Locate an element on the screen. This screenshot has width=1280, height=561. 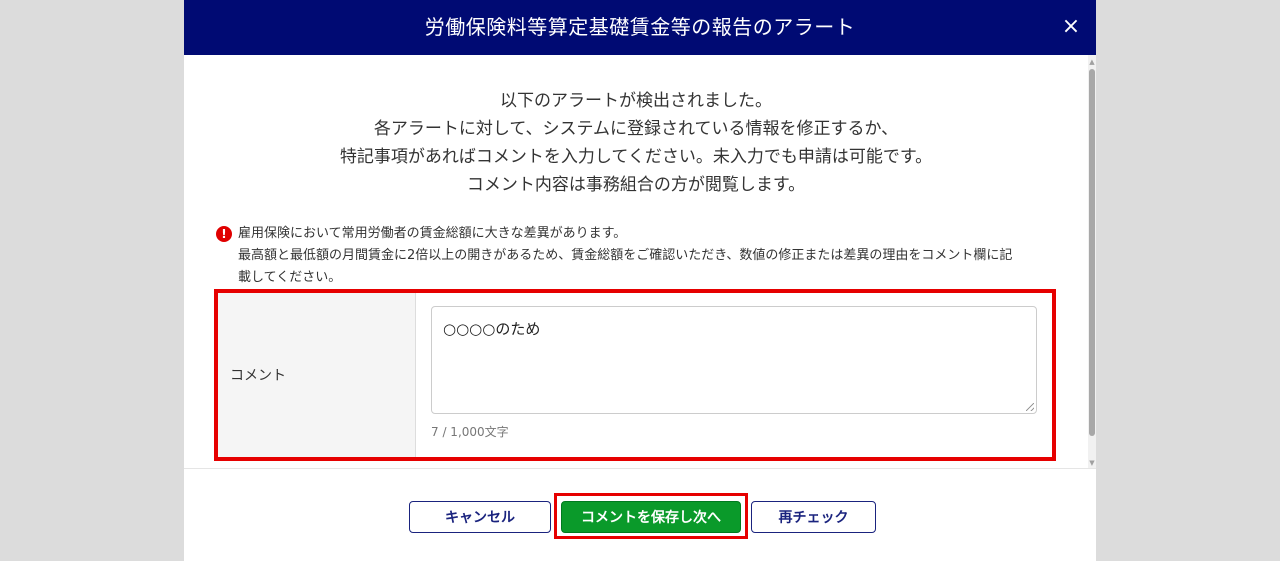
save-comment-next-button: コメントを保存し次へ is located at coordinates (651, 517).